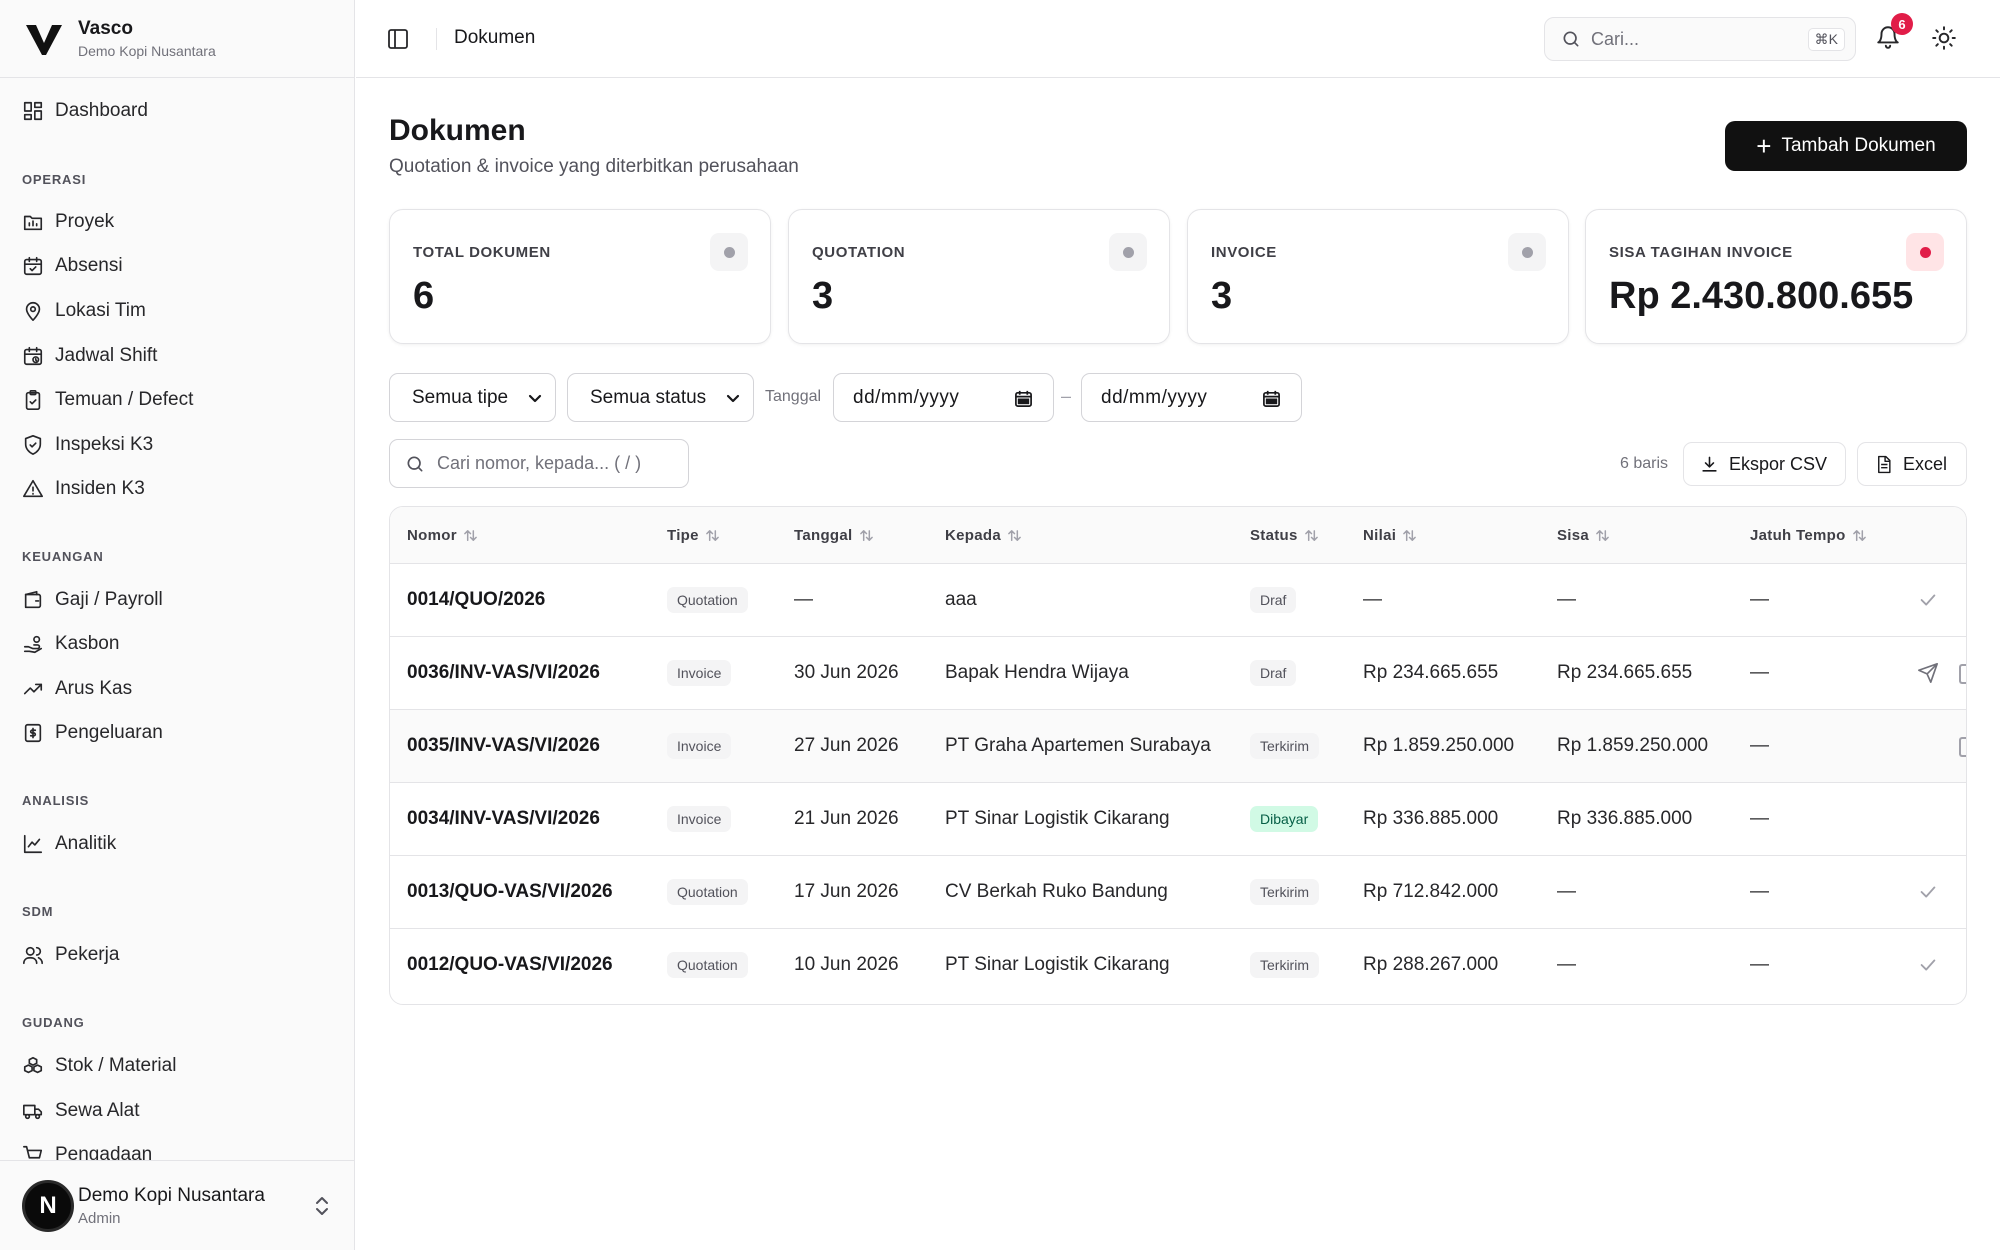  What do you see at coordinates (69, 844) in the screenshot?
I see `sidebar-item-analitik: Analitik` at bounding box center [69, 844].